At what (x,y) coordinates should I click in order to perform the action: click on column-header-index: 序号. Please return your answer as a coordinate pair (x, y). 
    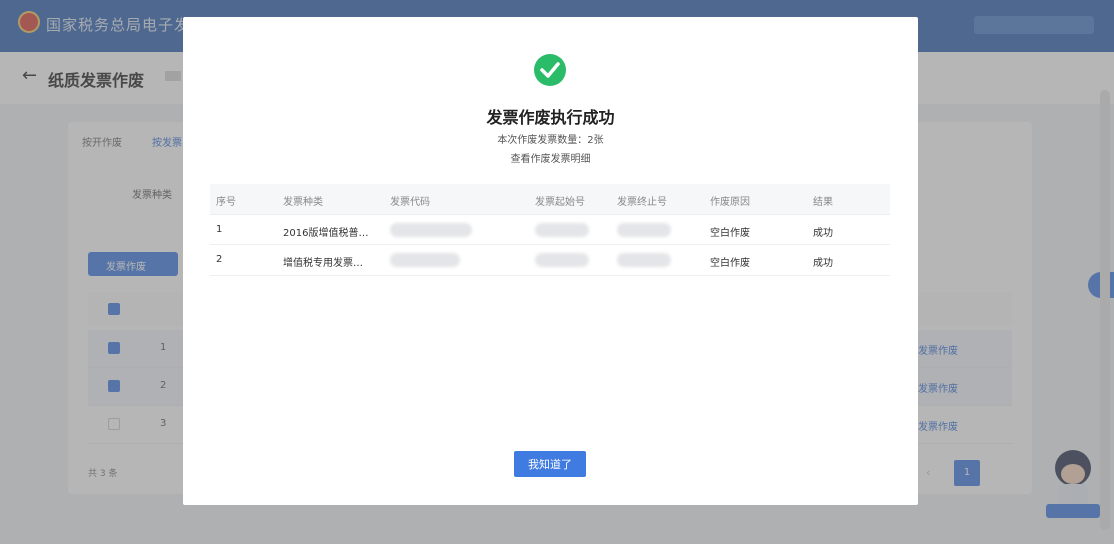
    Looking at the image, I should click on (226, 202).